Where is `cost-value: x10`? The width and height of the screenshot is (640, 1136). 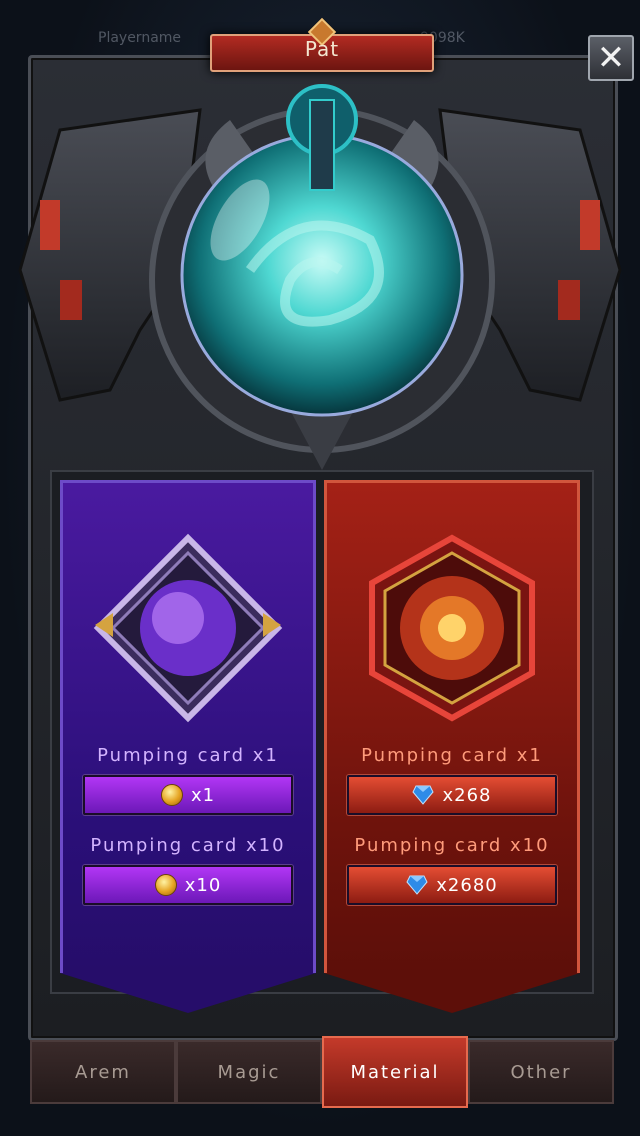 cost-value: x10 is located at coordinates (203, 885).